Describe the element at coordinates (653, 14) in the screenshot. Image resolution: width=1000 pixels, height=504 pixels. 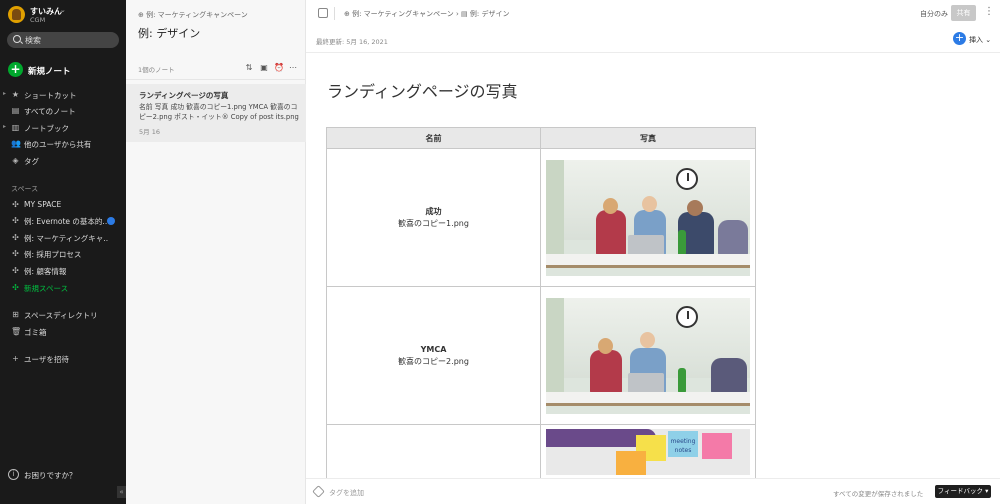
I see `editor-toolbar: ⊕ 例: マーケティングキャンペーン › ▤ 例: デザイン 自分のみ 共有 ⋮` at that location.